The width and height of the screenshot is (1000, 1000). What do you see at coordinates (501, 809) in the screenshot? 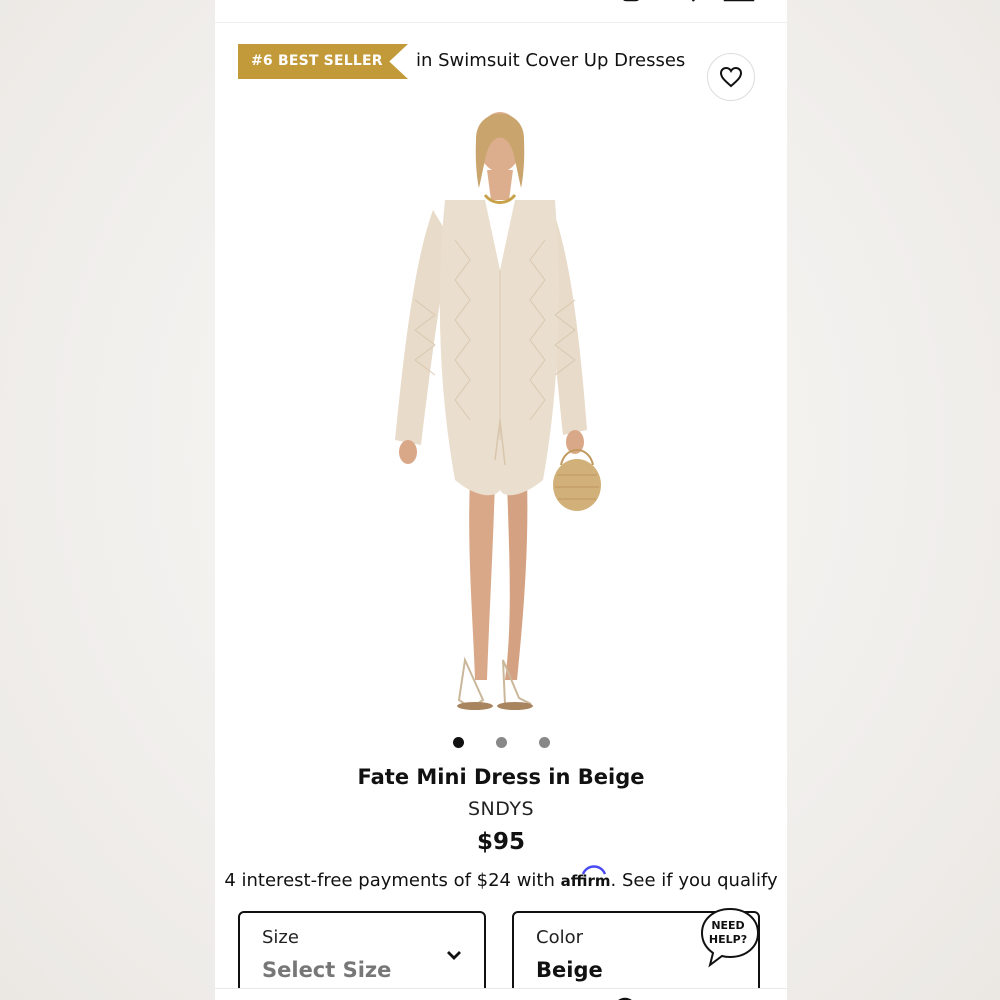
I see `product-brand: SNDYS` at bounding box center [501, 809].